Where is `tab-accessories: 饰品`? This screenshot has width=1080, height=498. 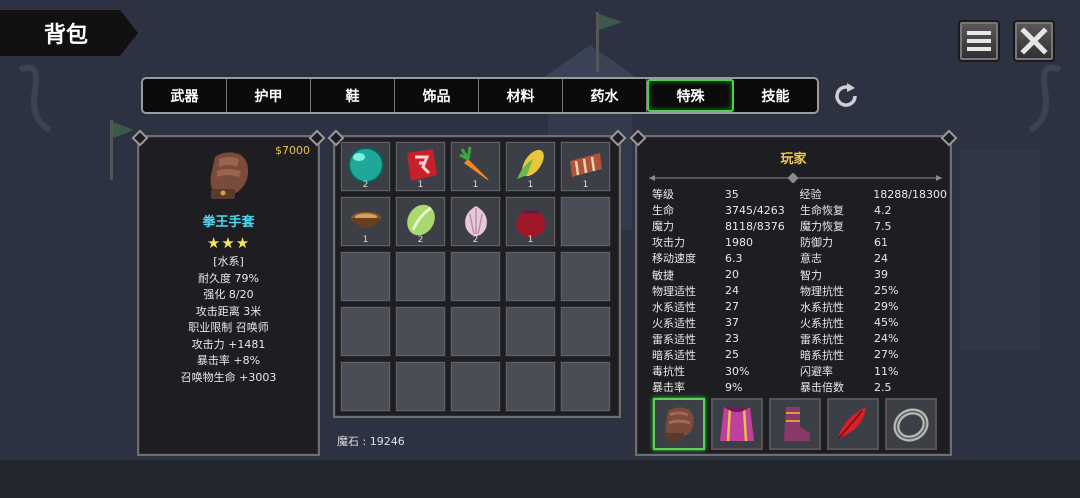 tab-accessories: 饰品 is located at coordinates (437, 95).